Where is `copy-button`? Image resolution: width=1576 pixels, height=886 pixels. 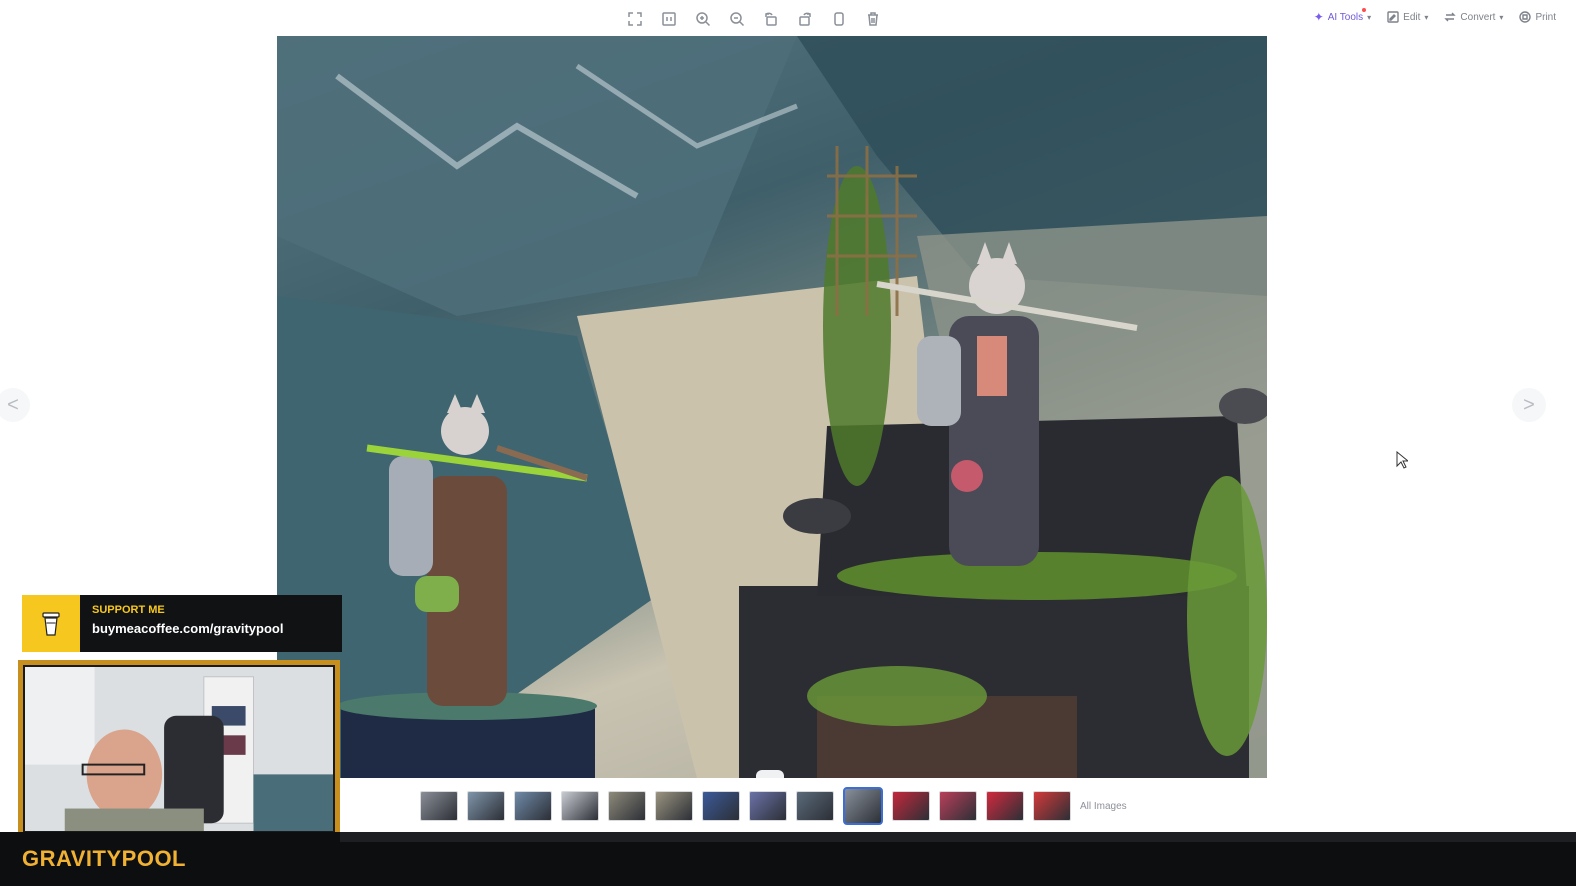 copy-button is located at coordinates (839, 19).